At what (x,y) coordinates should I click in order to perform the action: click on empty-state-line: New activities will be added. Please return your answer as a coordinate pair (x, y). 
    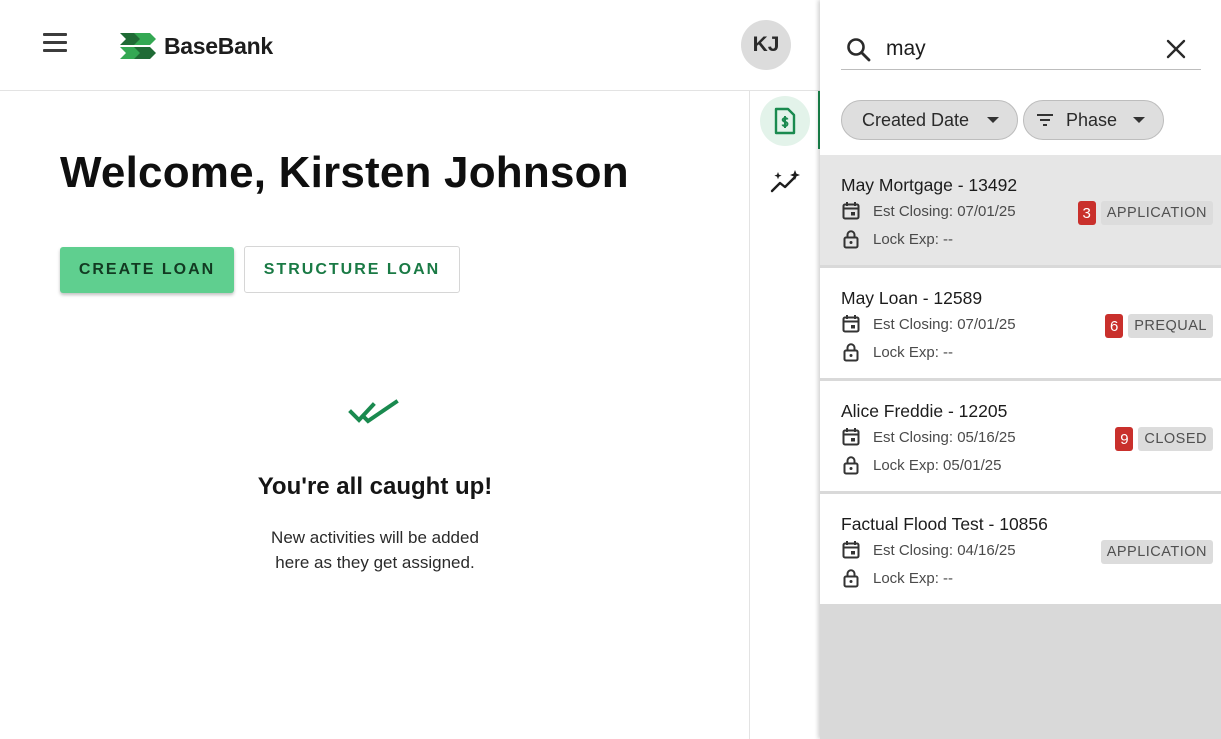
    Looking at the image, I should click on (375, 537).